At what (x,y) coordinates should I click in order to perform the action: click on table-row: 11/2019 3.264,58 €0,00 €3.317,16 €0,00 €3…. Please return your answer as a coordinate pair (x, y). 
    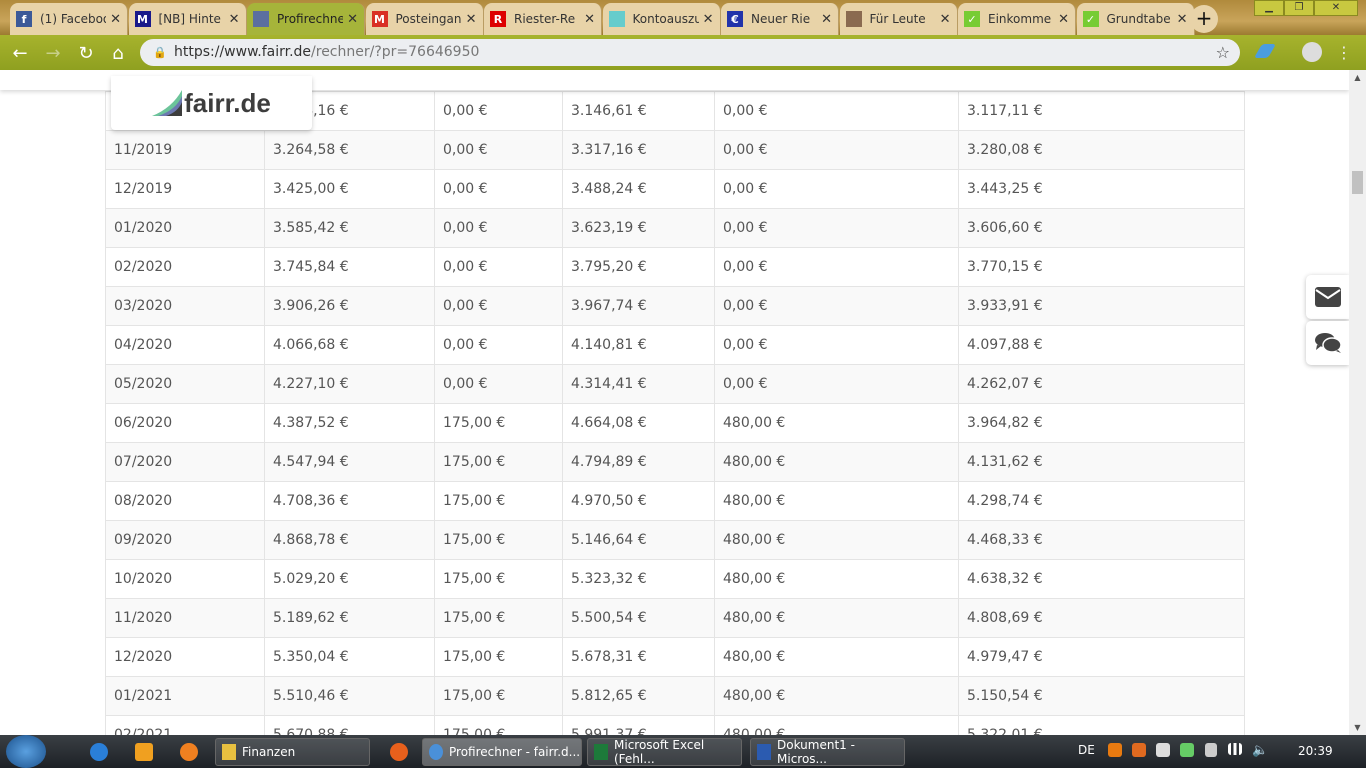
    Looking at the image, I should click on (675, 150).